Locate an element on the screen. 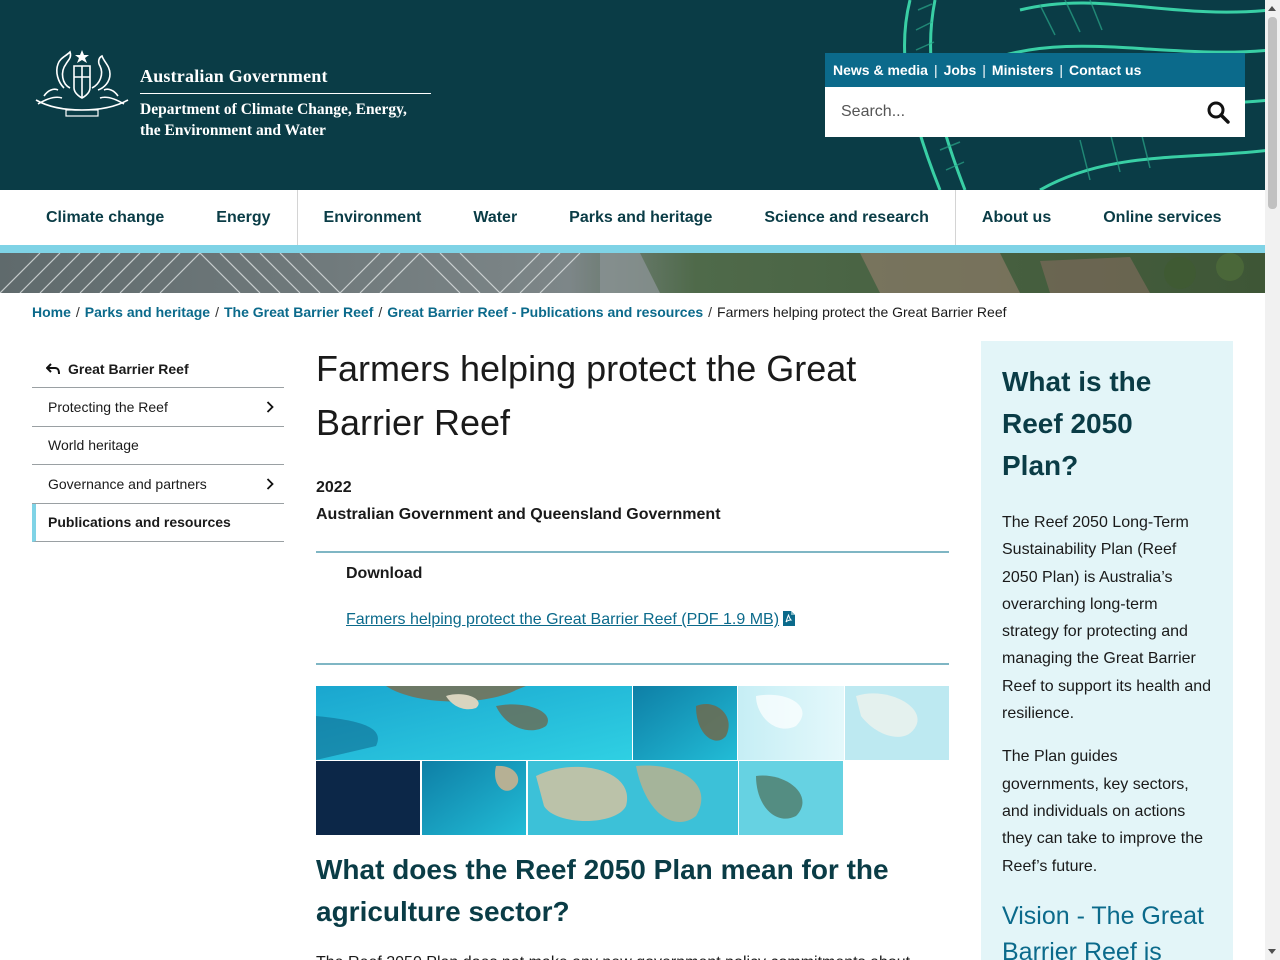  utility-link-jobs: Jobs is located at coordinates (960, 70).